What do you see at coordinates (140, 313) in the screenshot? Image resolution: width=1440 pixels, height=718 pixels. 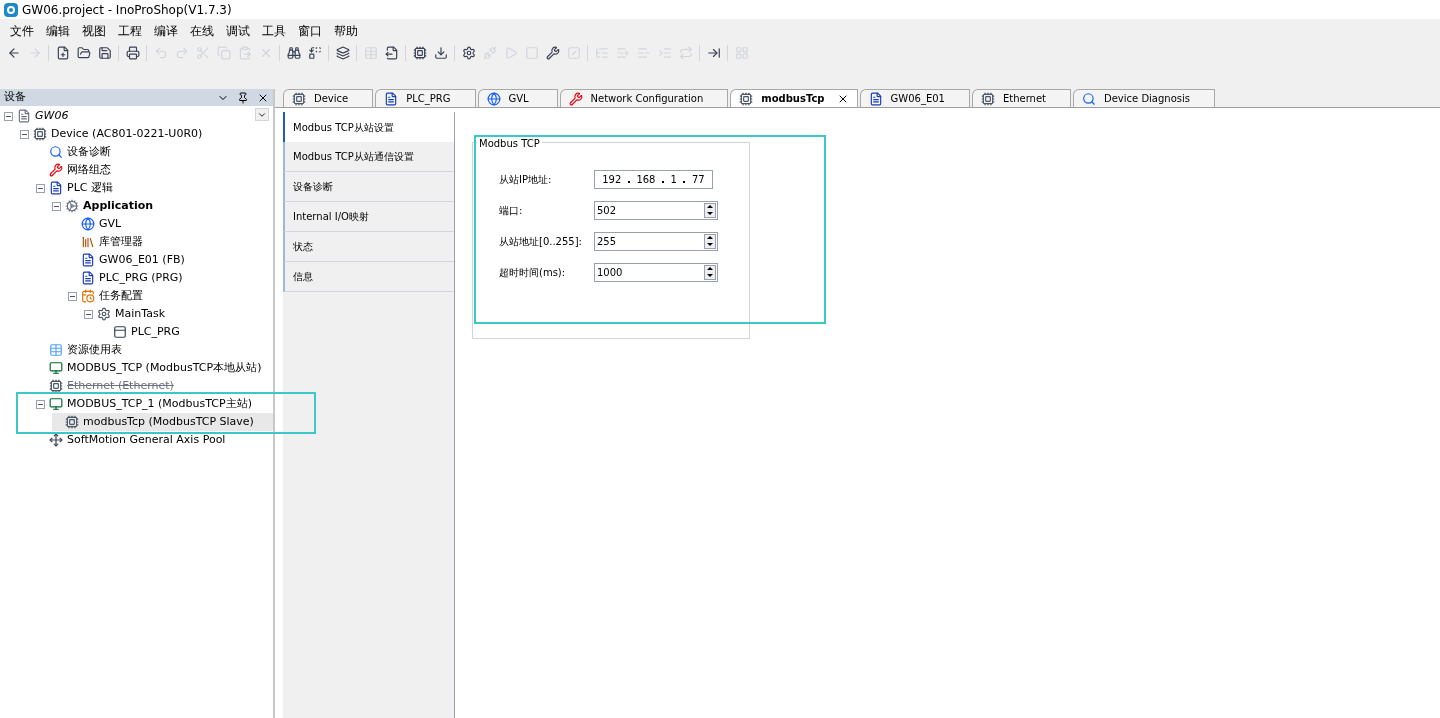 I see `tree-item-label: MainTask` at bounding box center [140, 313].